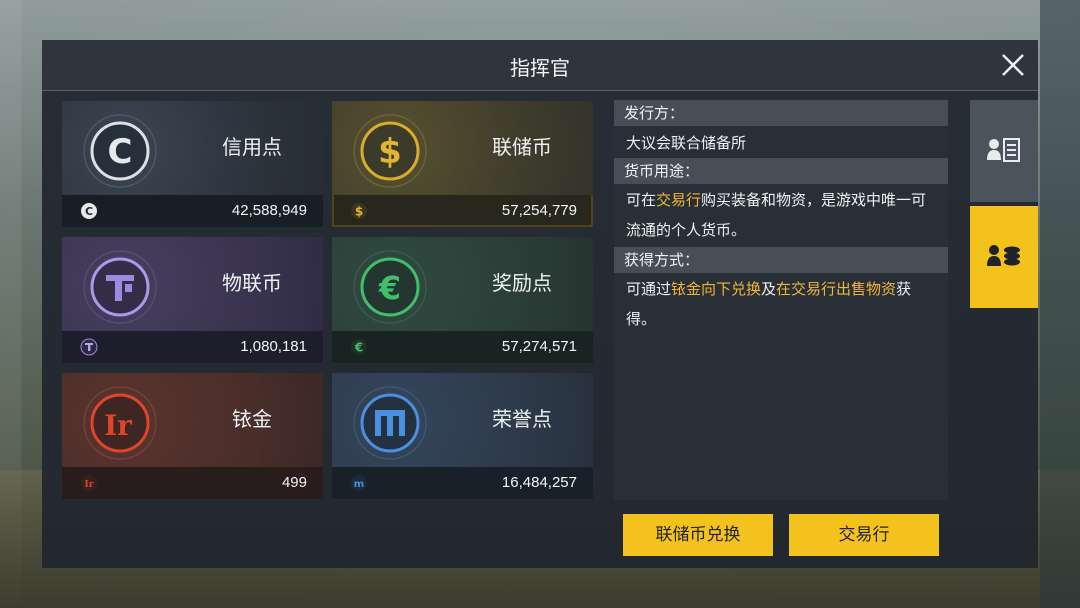 This screenshot has width=1080, height=608. What do you see at coordinates (462, 436) in the screenshot?
I see `currency-card-honor: 荣誉点 m 16,484,257` at bounding box center [462, 436].